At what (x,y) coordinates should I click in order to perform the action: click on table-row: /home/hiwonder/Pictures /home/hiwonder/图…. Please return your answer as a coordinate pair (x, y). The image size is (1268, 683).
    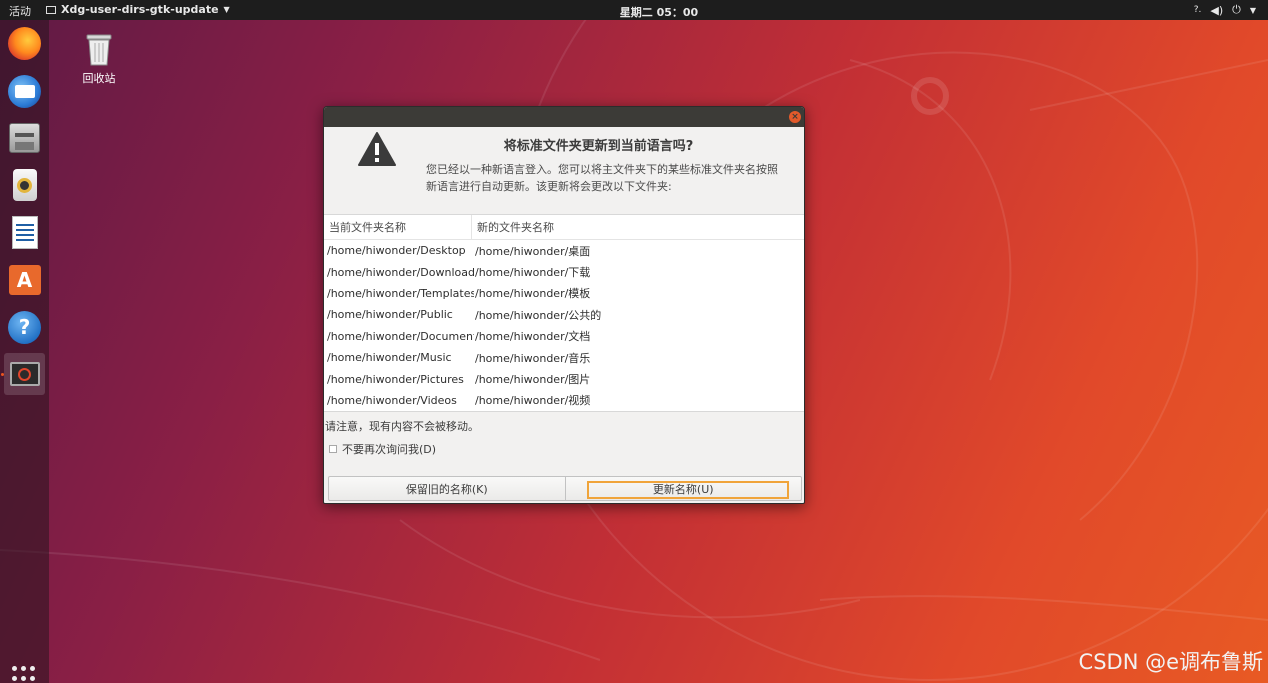
    Looking at the image, I should click on (564, 378).